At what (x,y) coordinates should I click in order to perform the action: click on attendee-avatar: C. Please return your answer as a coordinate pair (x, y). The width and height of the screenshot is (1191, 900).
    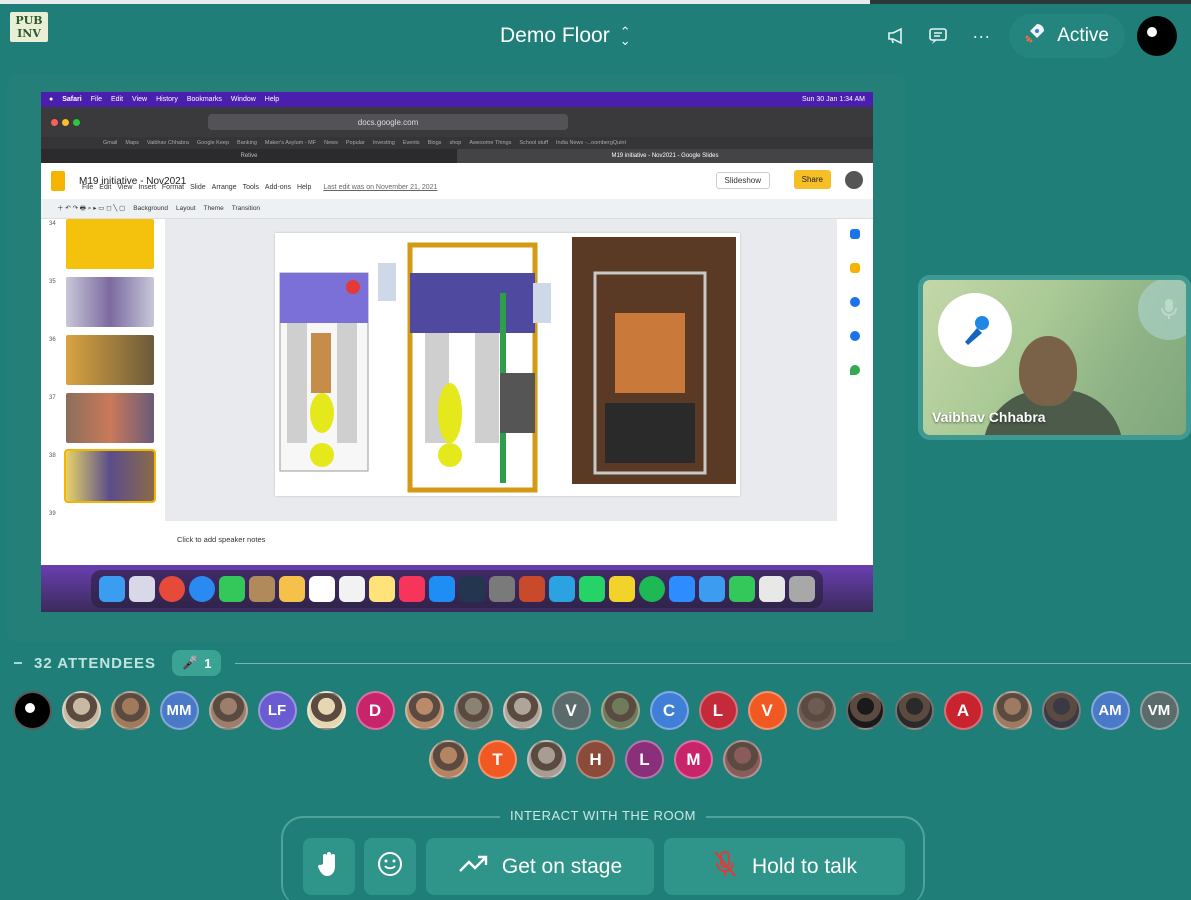
    Looking at the image, I should click on (669, 710).